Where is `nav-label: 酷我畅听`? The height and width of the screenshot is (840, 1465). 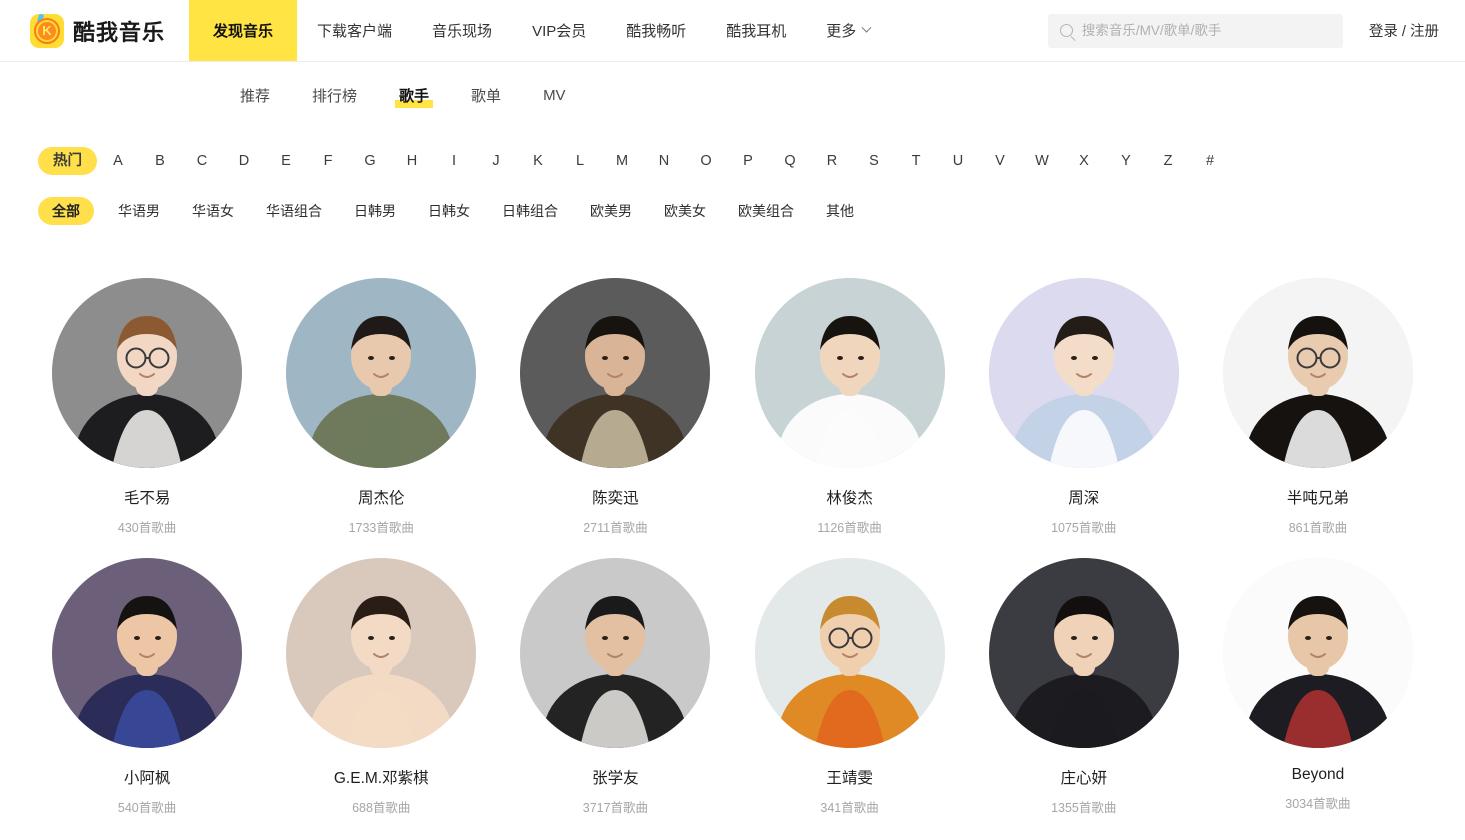 nav-label: 酷我畅听 is located at coordinates (656, 31).